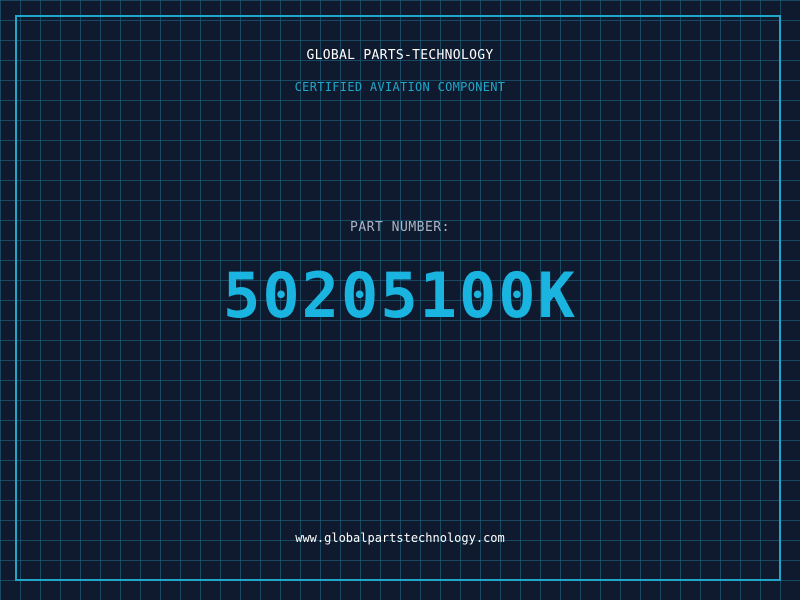  I want to click on part-number-label: PART NUMBER:, so click(400, 227).